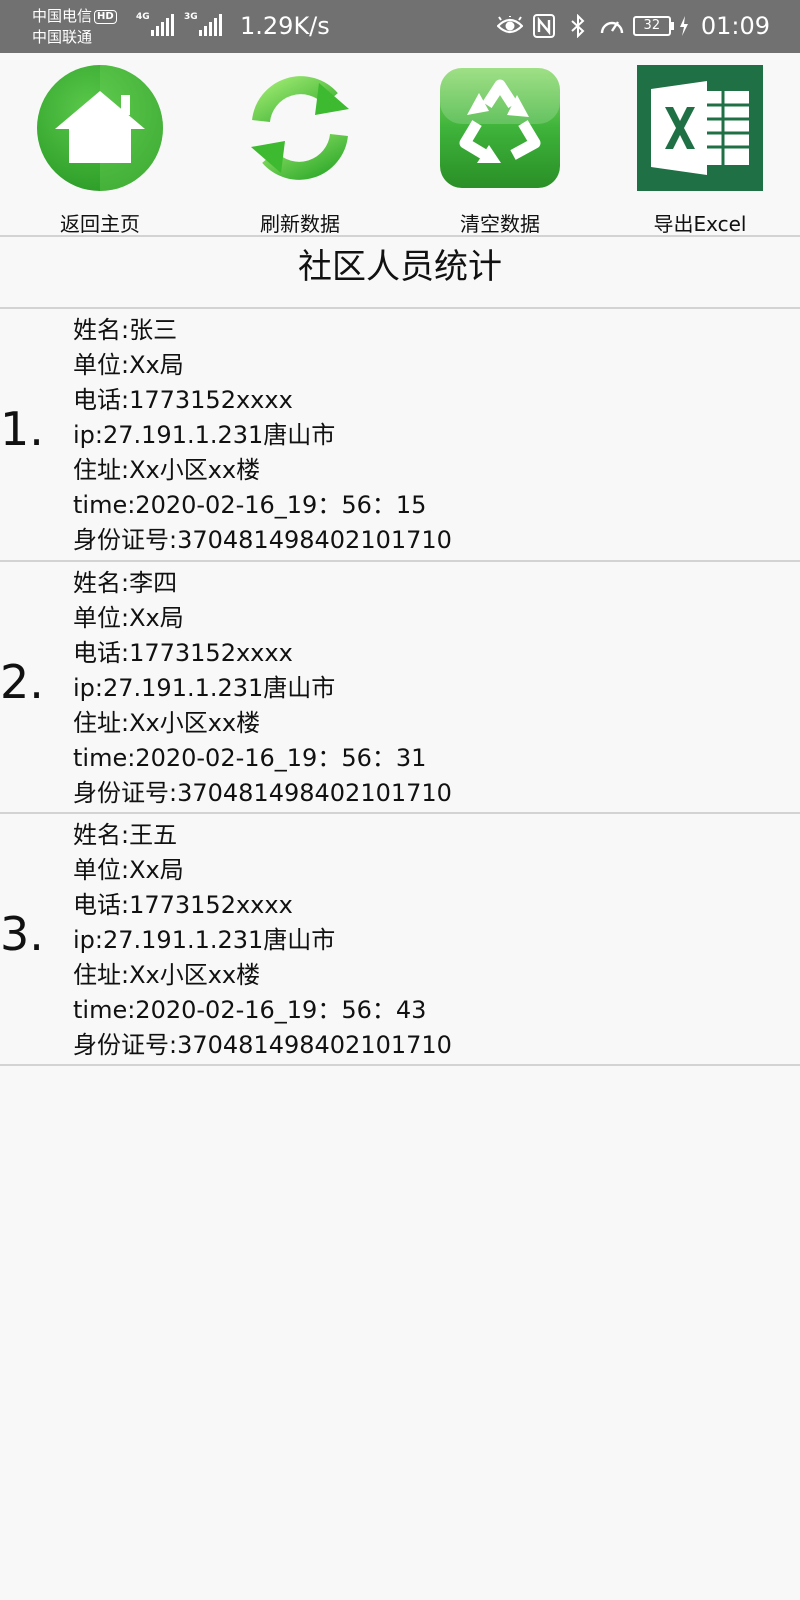 Image resolution: width=800 pixels, height=1600 pixels. What do you see at coordinates (125, 835) in the screenshot?
I see `record-name: 姓名:王五` at bounding box center [125, 835].